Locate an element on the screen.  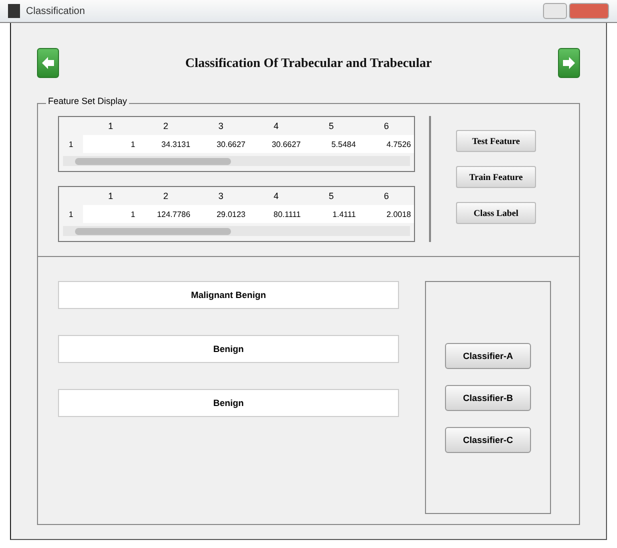
classifier-button: Classifier-C is located at coordinates (488, 439).